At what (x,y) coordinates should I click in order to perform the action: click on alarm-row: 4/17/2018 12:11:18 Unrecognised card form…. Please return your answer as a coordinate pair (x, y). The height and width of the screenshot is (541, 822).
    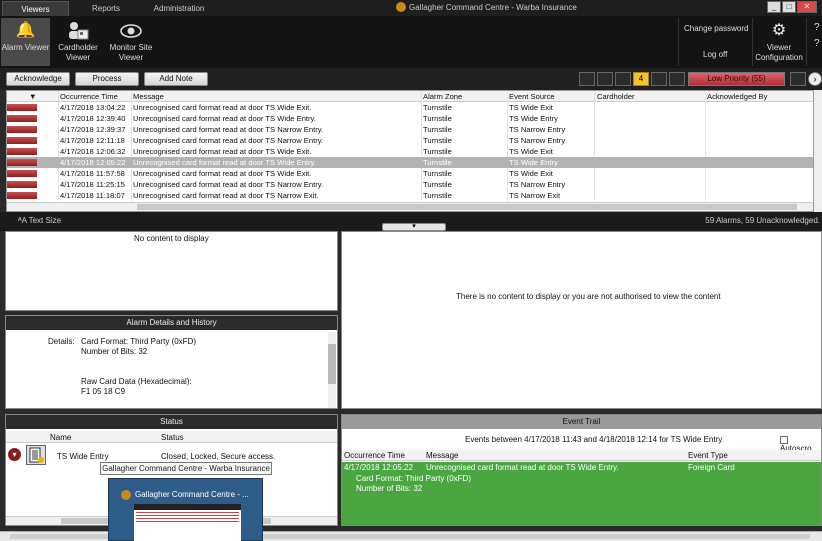
    Looking at the image, I should click on (410, 140).